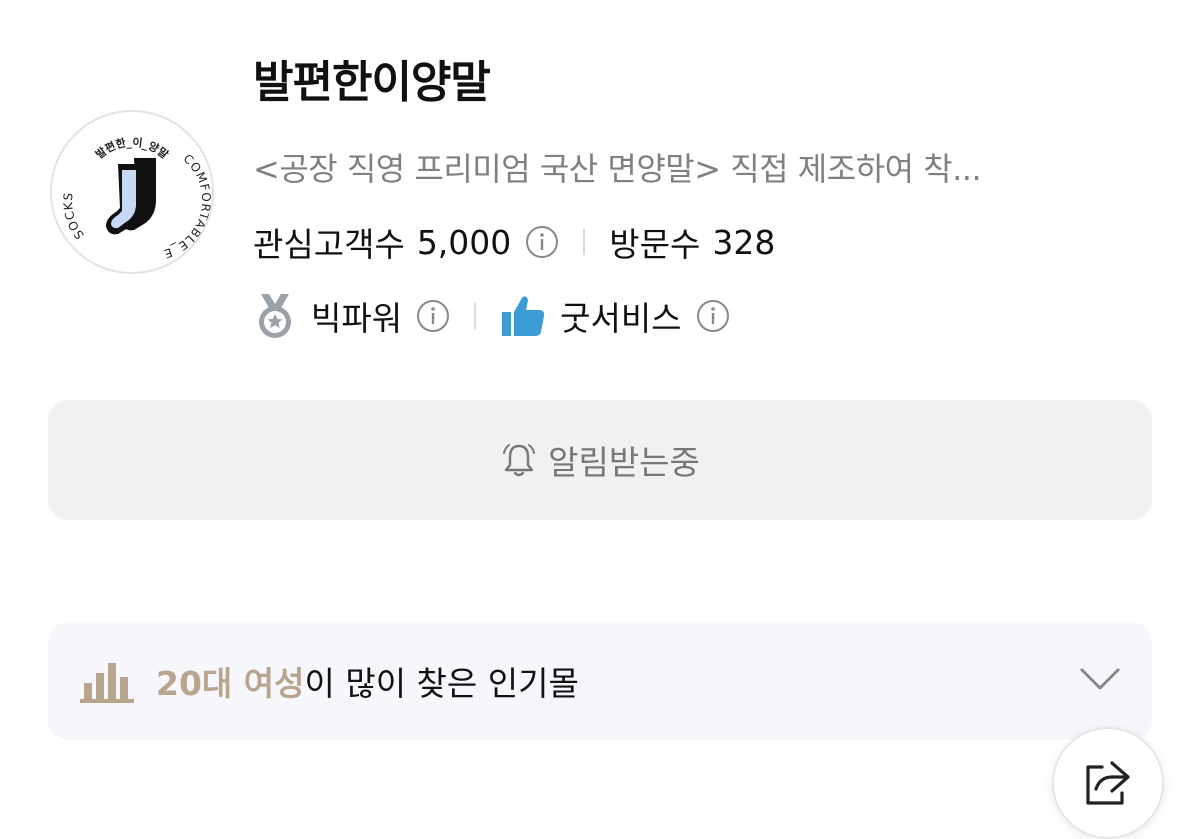  I want to click on svg-text: 발편한_이_양말, so click(132, 148).